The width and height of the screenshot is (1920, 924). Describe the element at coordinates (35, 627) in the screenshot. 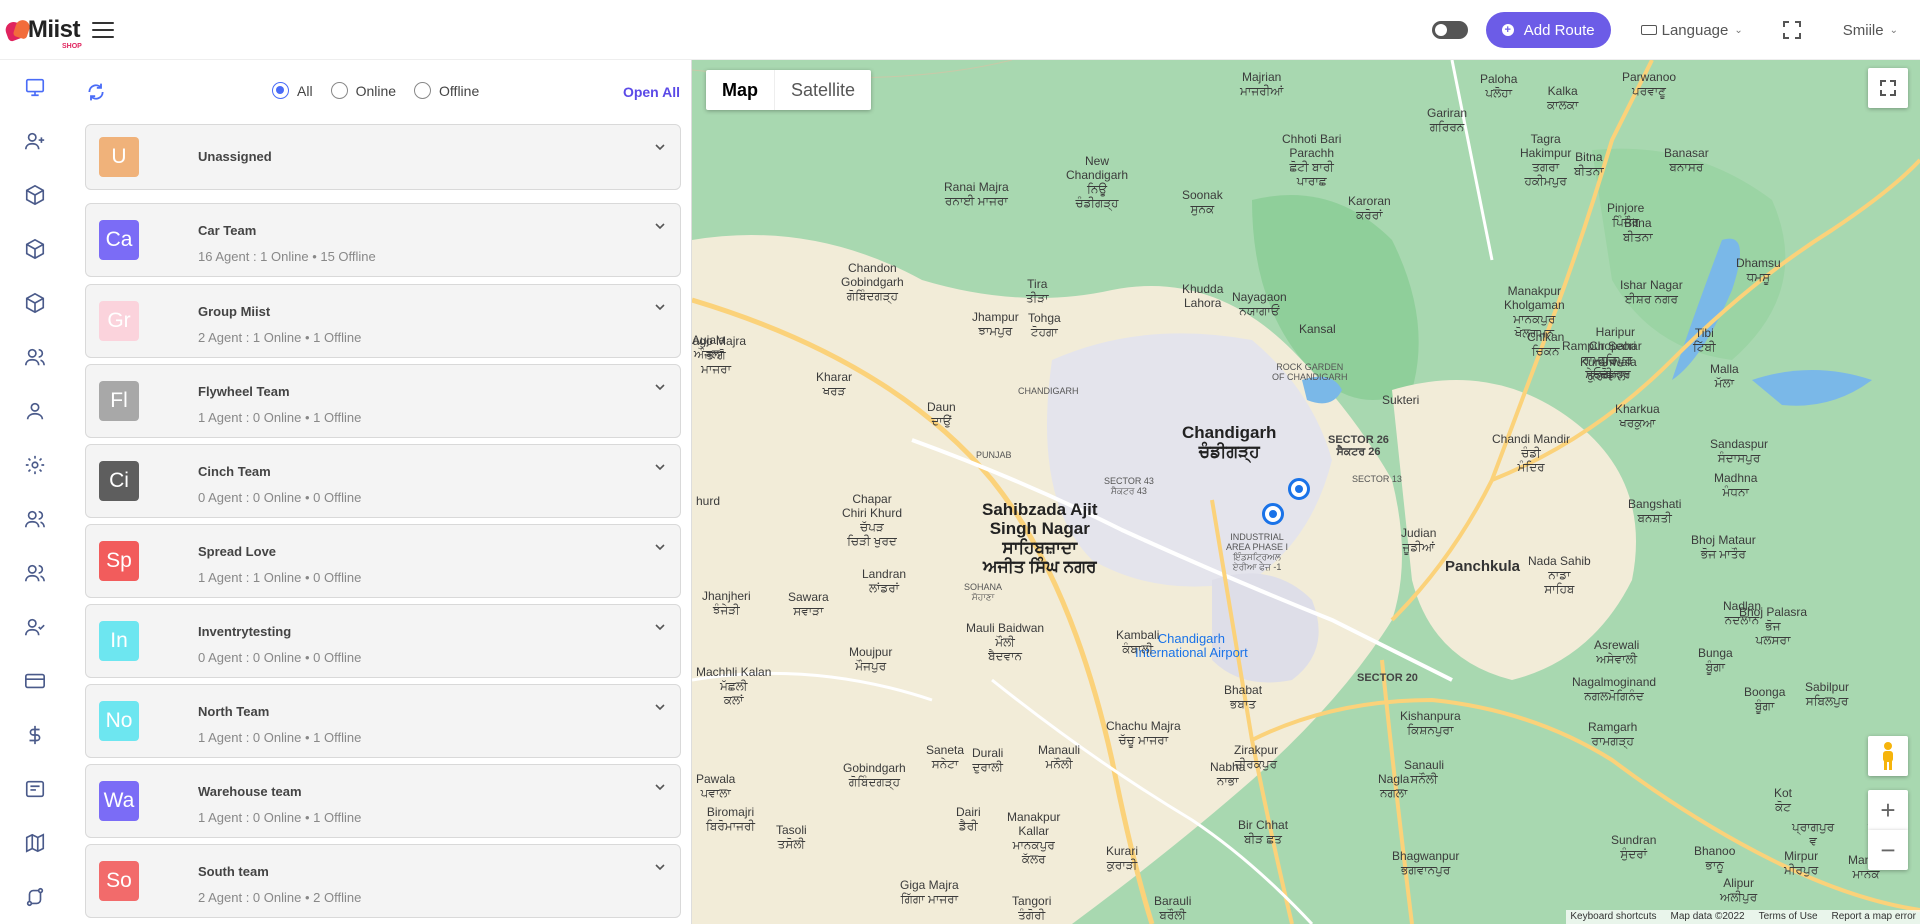

I see `sidebar-item-verified` at that location.